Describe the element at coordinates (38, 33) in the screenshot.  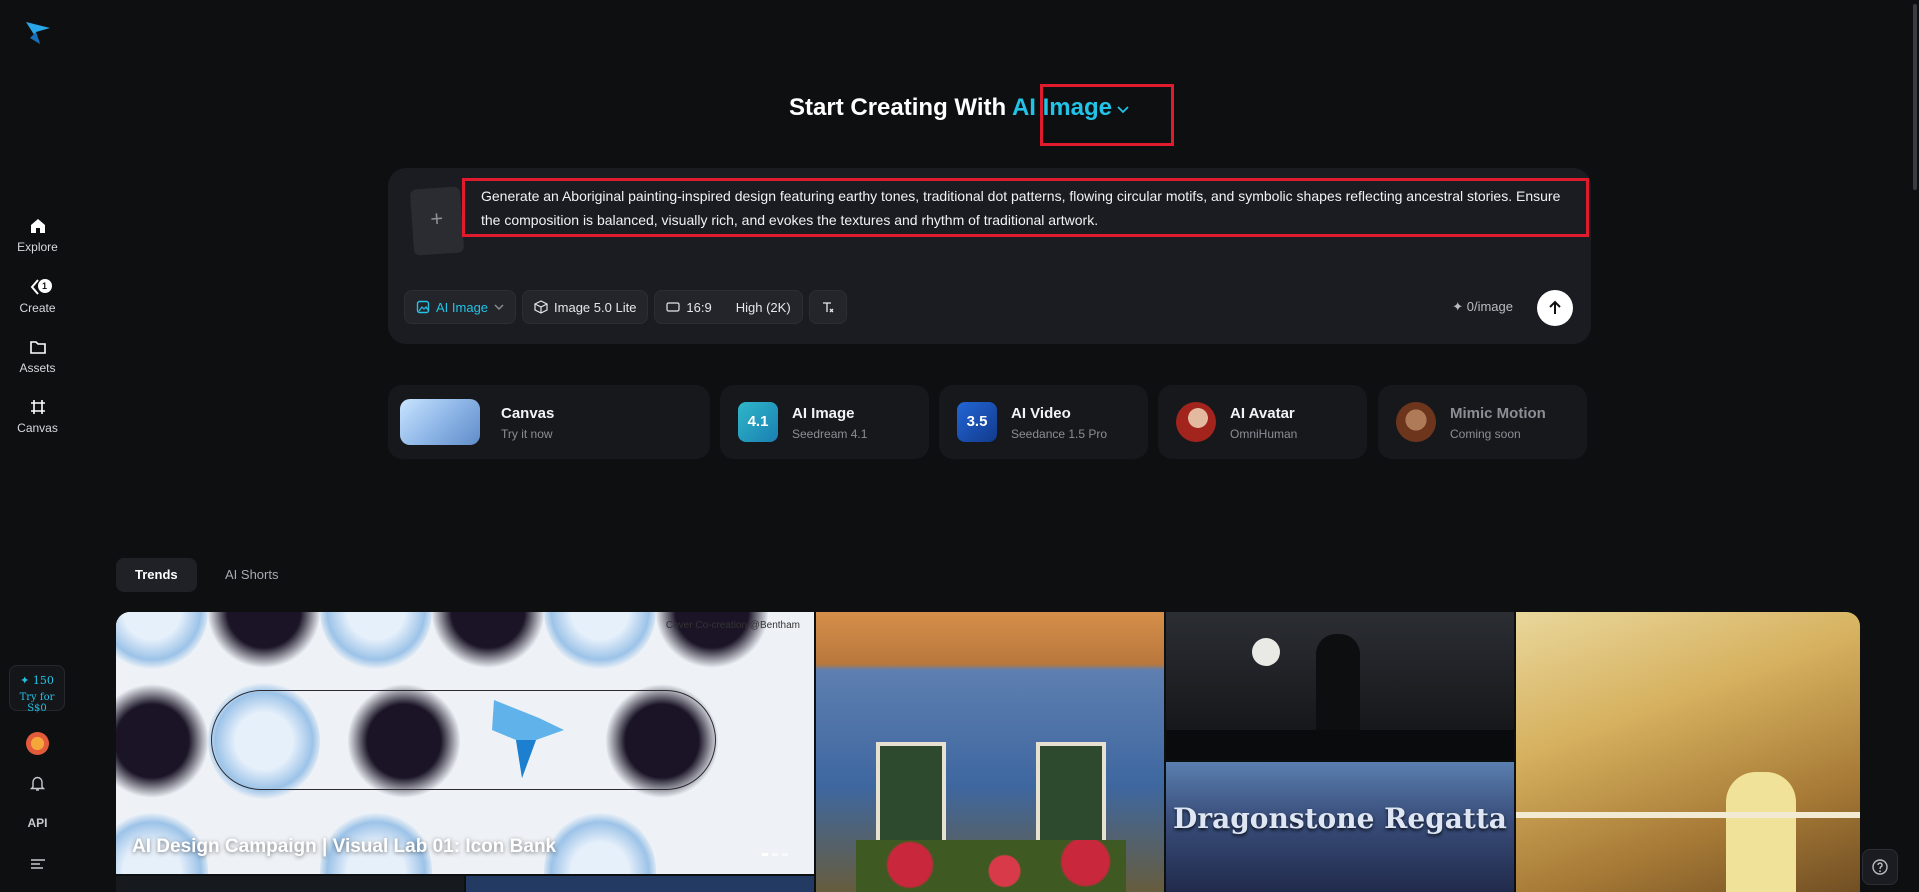
I see `paper-plane-logo` at that location.